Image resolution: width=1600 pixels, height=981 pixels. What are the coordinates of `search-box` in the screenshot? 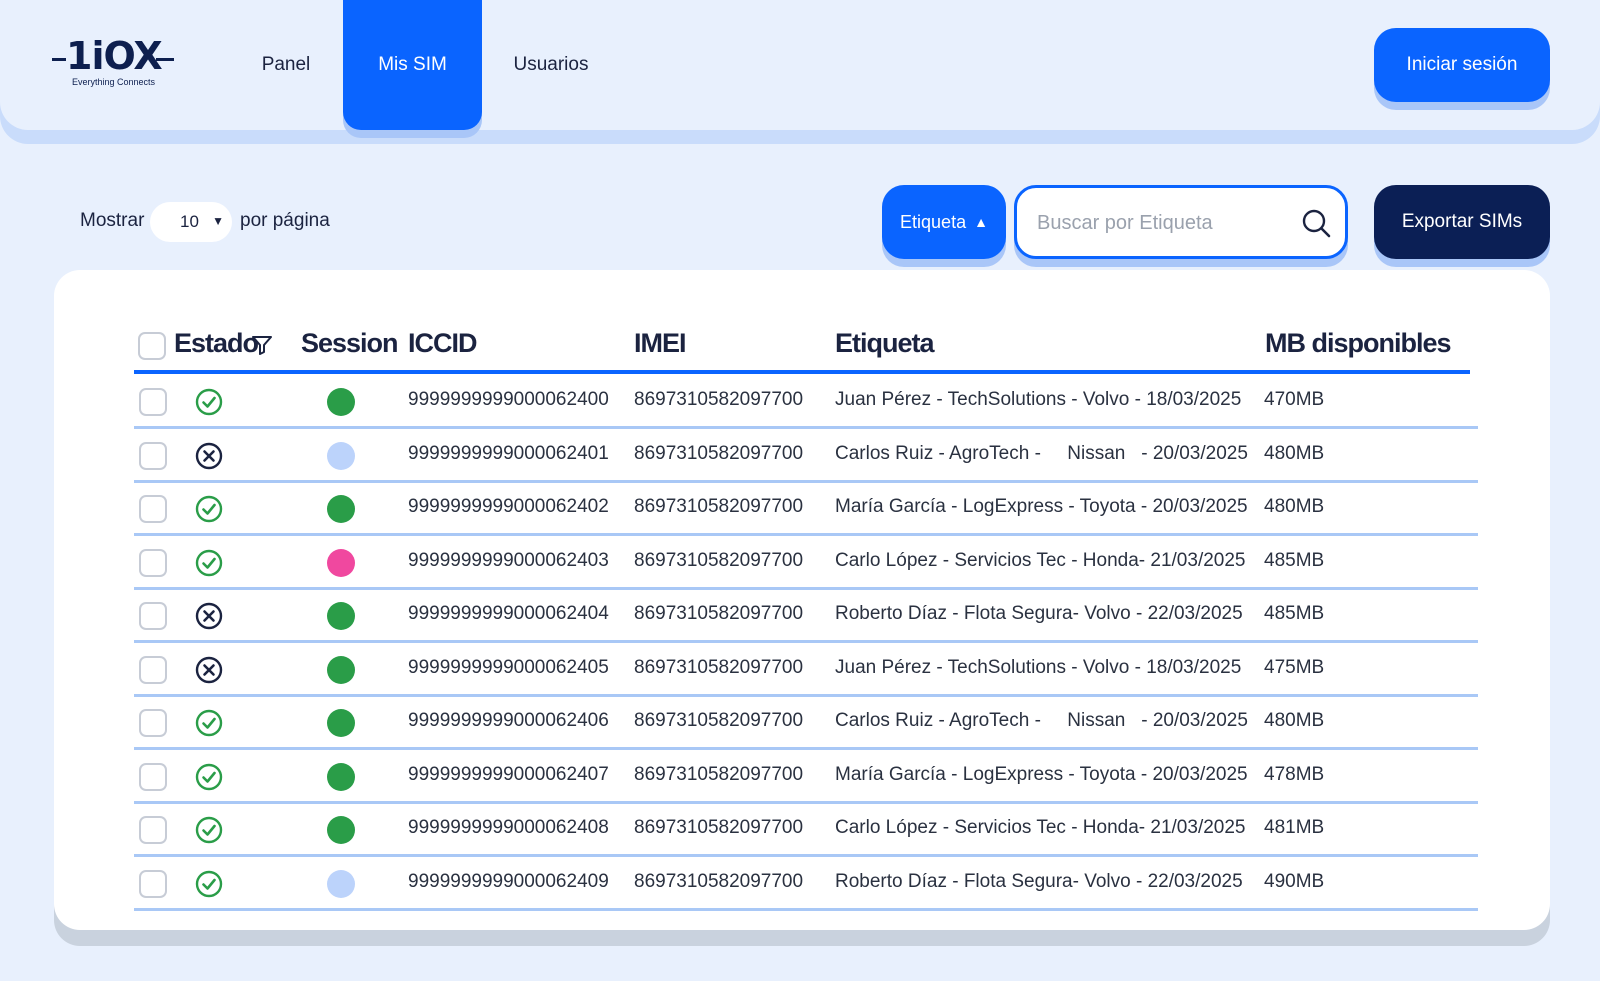 It's located at (1181, 222).